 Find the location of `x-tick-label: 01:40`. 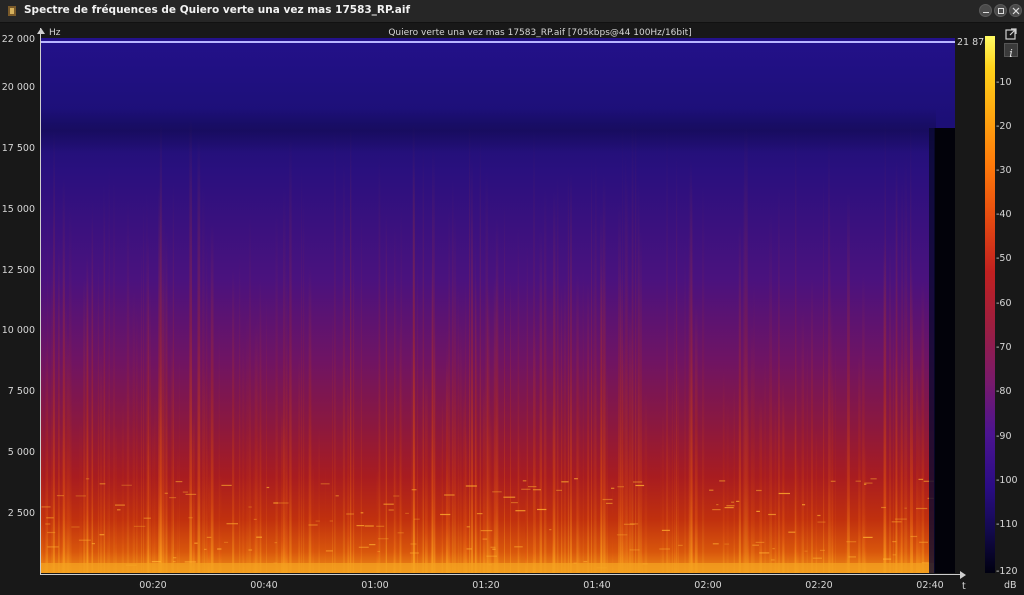

x-tick-label: 01:40 is located at coordinates (597, 585).